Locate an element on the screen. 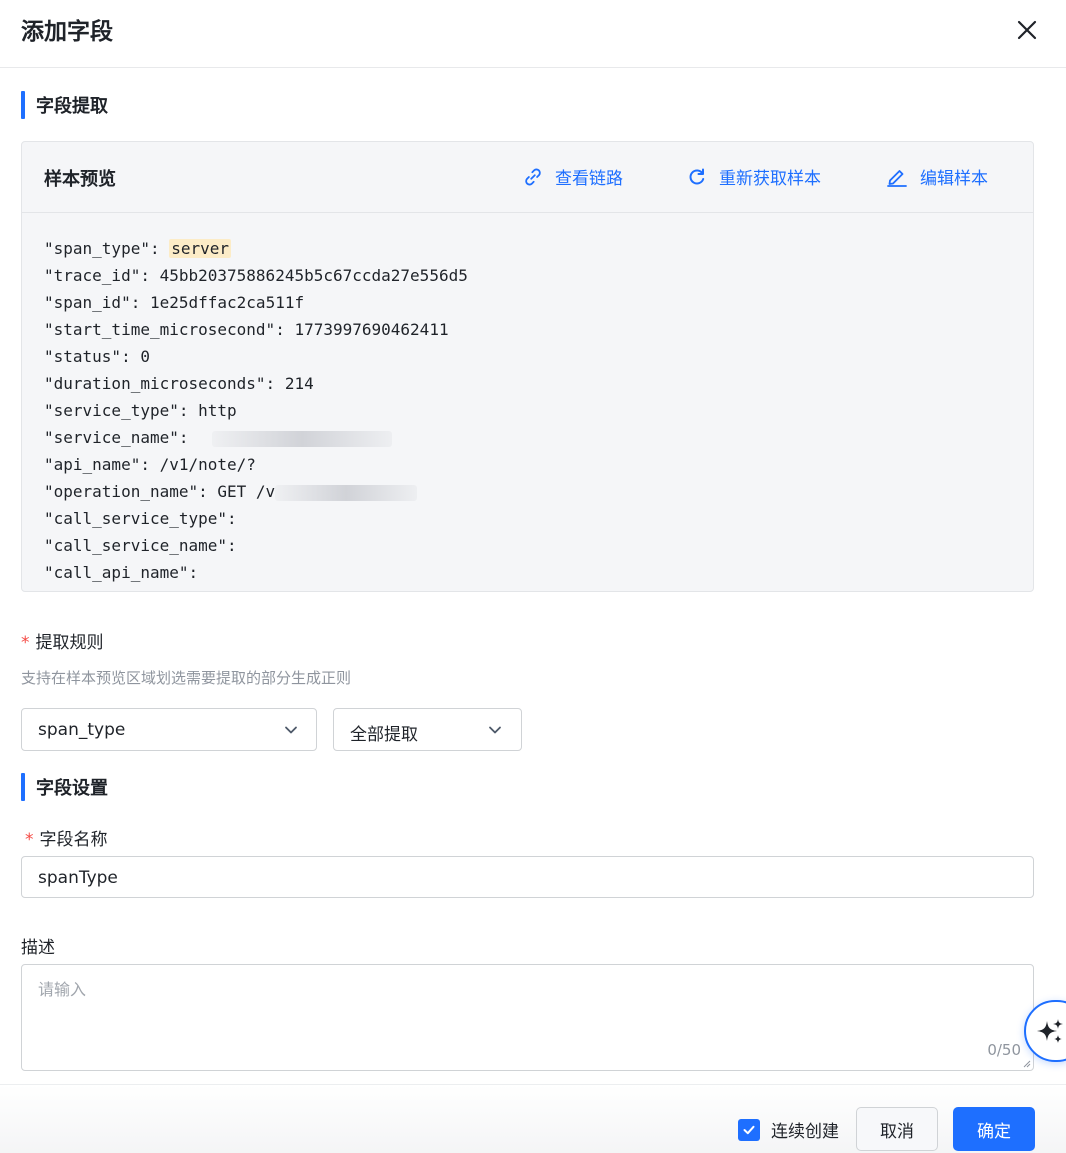 This screenshot has height=1153, width=1066. sample-key: "span_type": is located at coordinates (107, 248).